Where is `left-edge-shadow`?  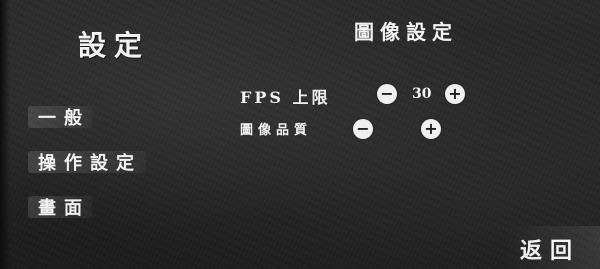
left-edge-shadow is located at coordinates (5, 134).